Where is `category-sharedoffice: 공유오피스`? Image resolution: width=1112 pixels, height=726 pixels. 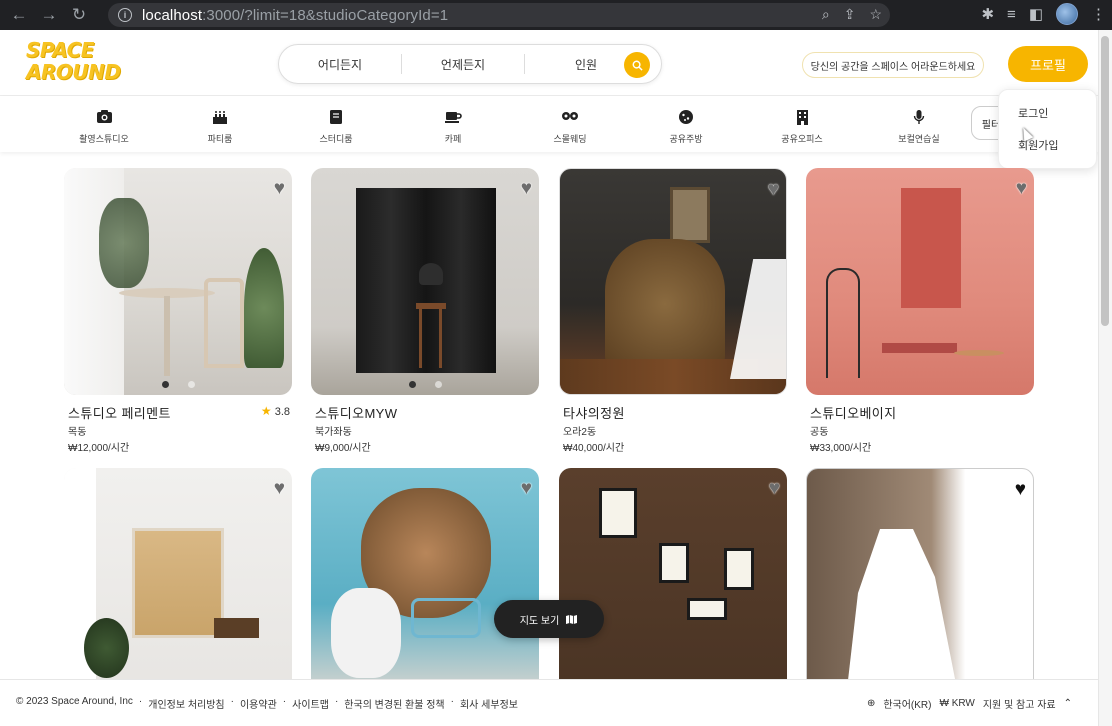
category-sharedoffice: 공유오피스 is located at coordinates (802, 127).